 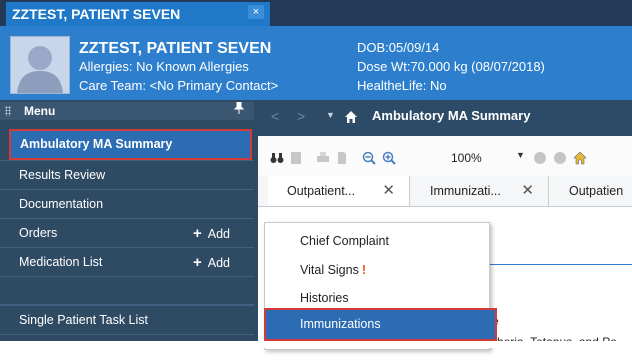 What do you see at coordinates (344, 241) in the screenshot?
I see `dropdown-item-chief-complaint: Chief Complaint` at bounding box center [344, 241].